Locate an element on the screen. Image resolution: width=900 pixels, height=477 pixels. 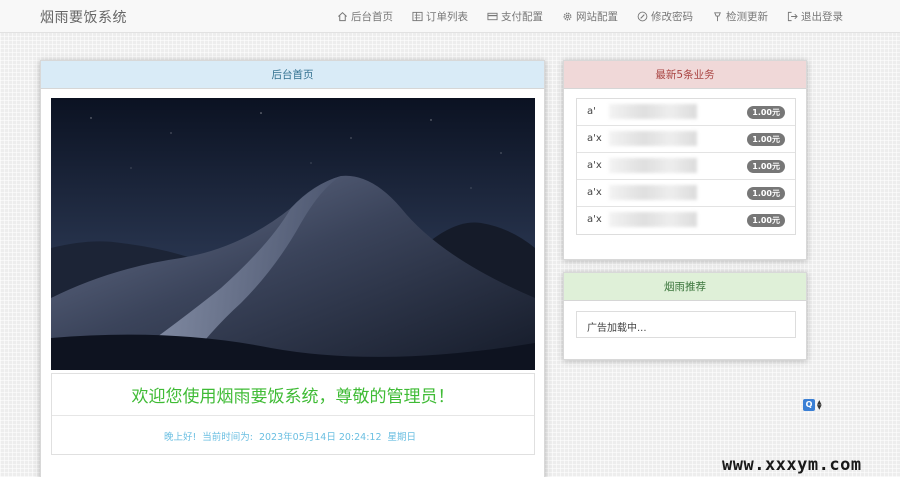
home-icon is located at coordinates (342, 16).